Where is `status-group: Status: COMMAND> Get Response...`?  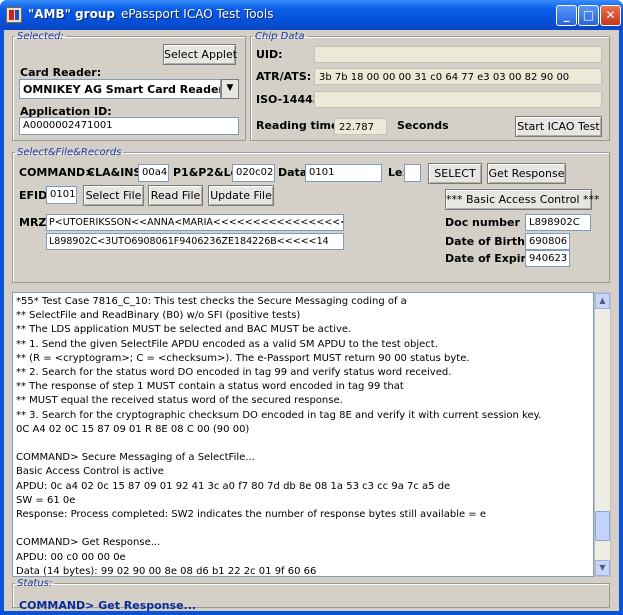 status-group: Status: COMMAND> Get Response... is located at coordinates (311, 595).